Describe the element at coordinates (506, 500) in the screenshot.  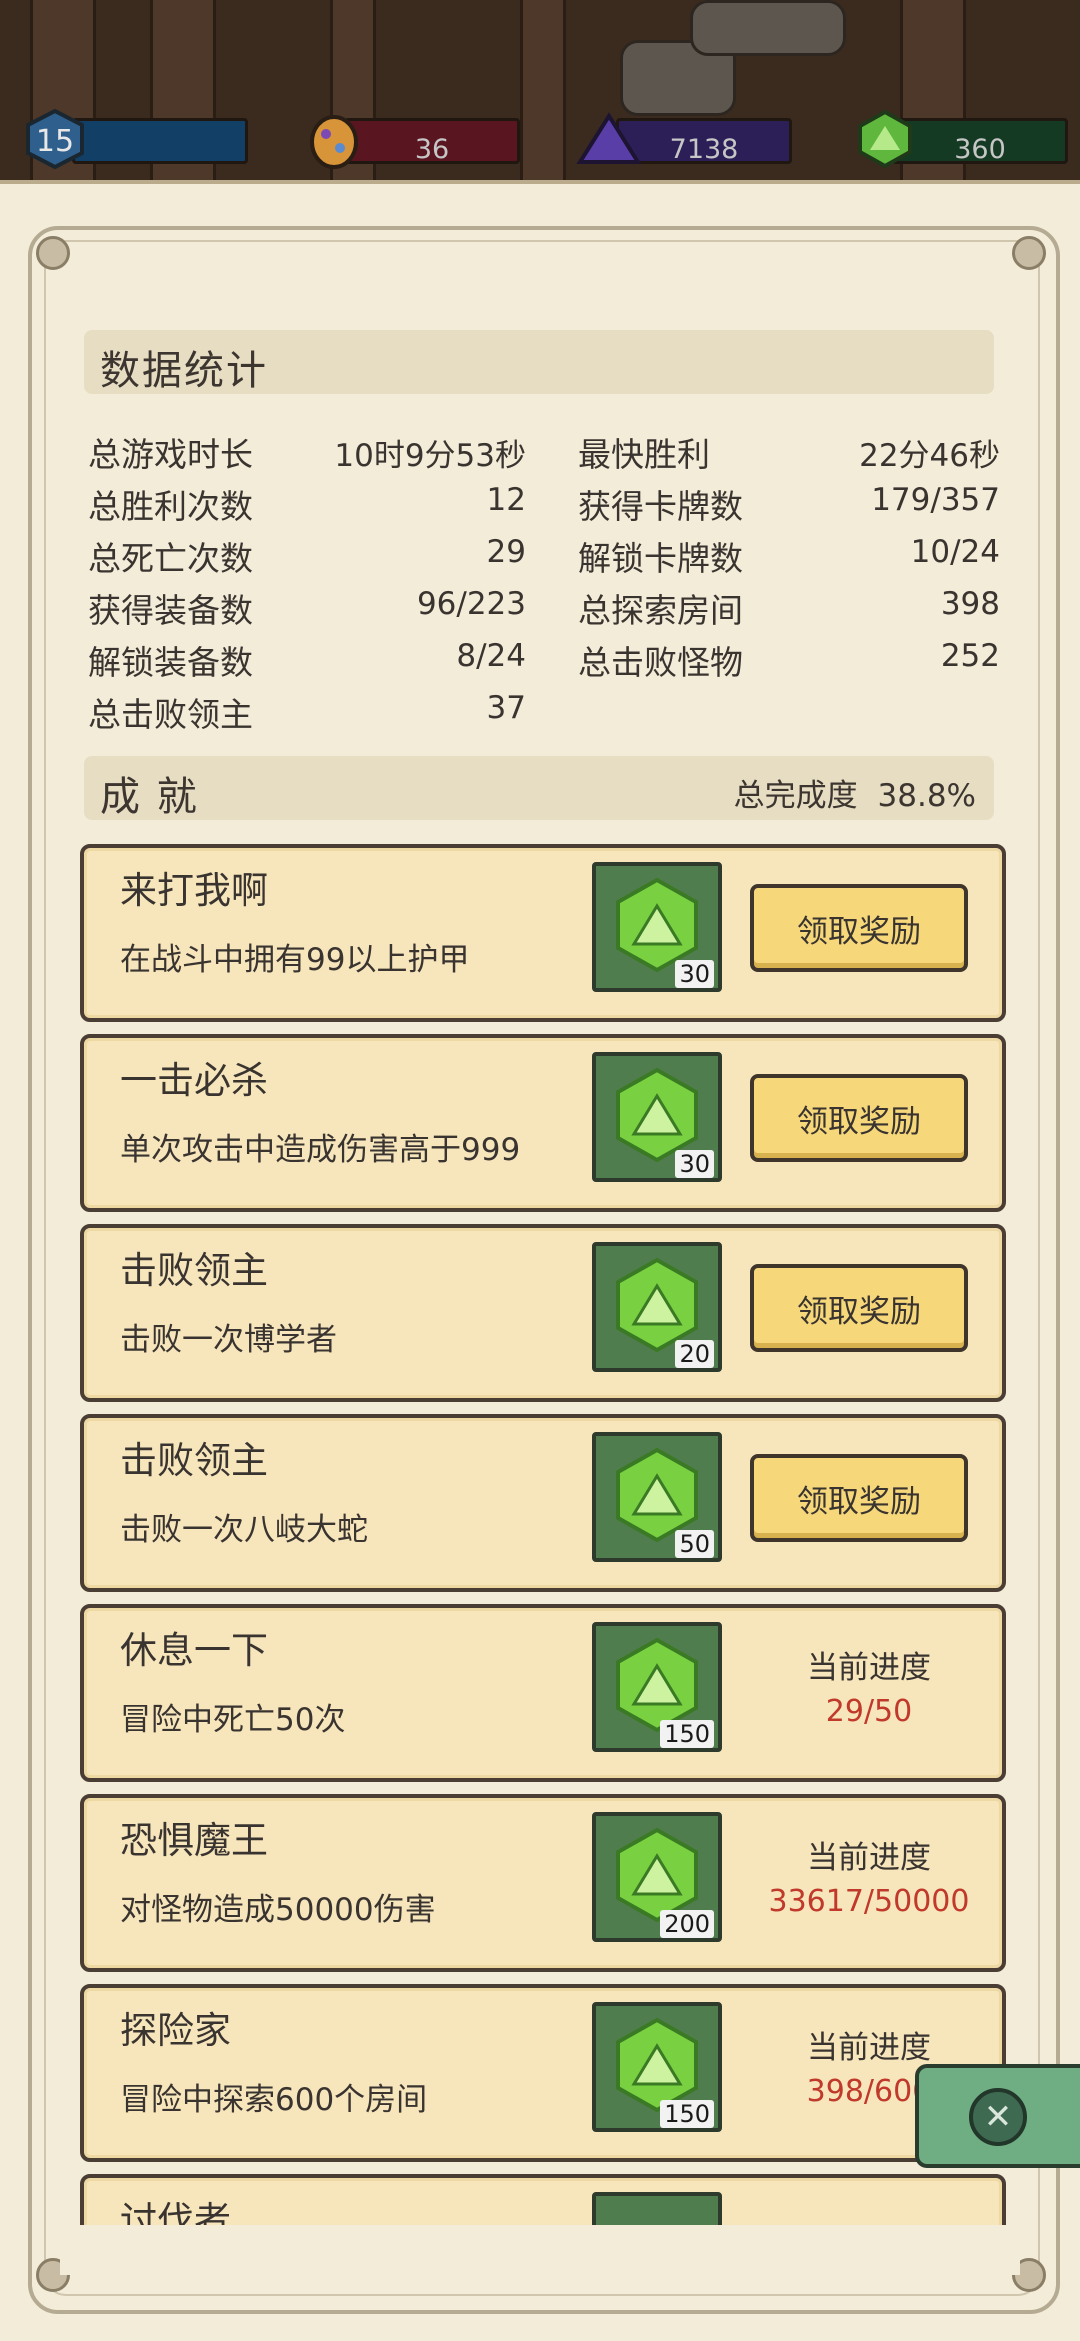
I see `stat-value: 12` at that location.